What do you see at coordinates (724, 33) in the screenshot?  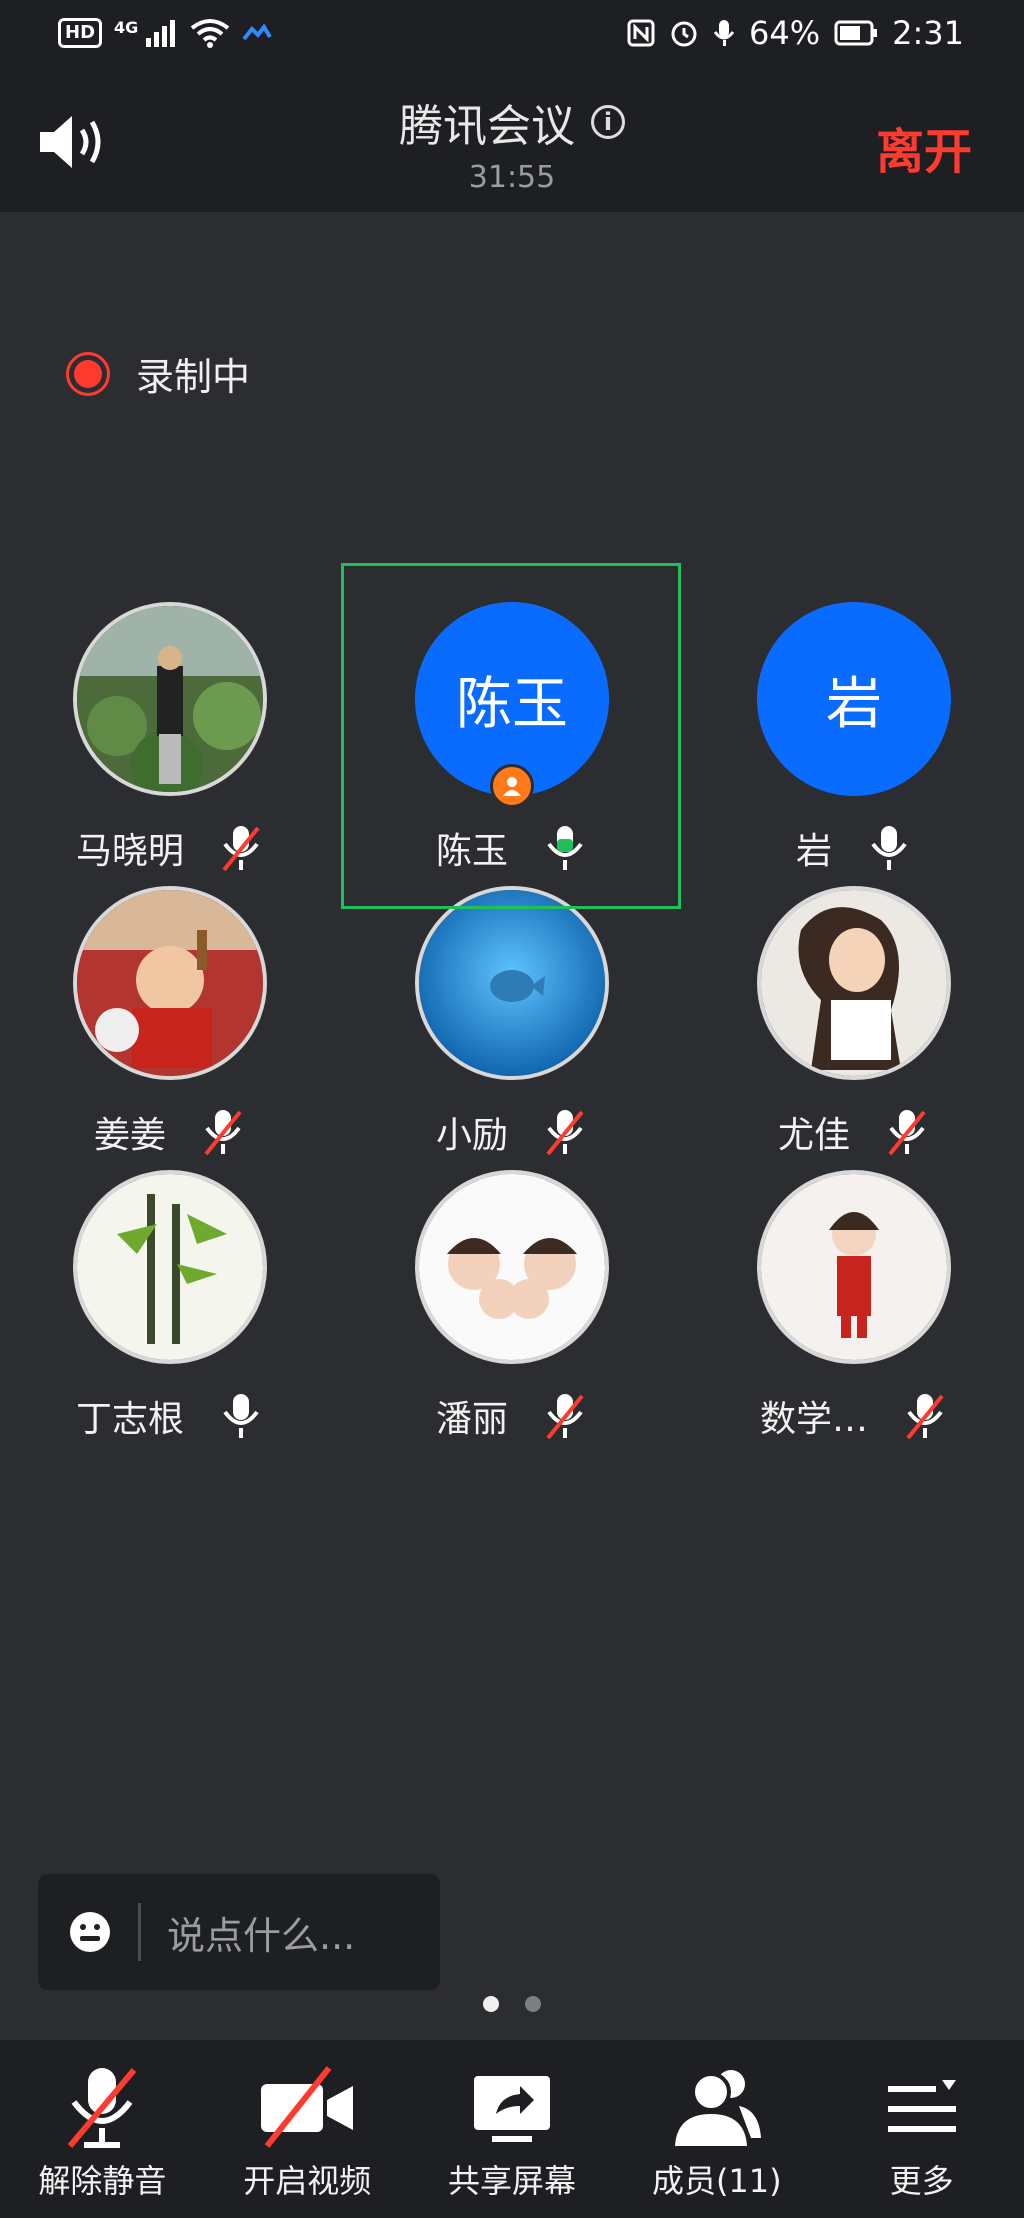 I see `microphone-status-icon` at bounding box center [724, 33].